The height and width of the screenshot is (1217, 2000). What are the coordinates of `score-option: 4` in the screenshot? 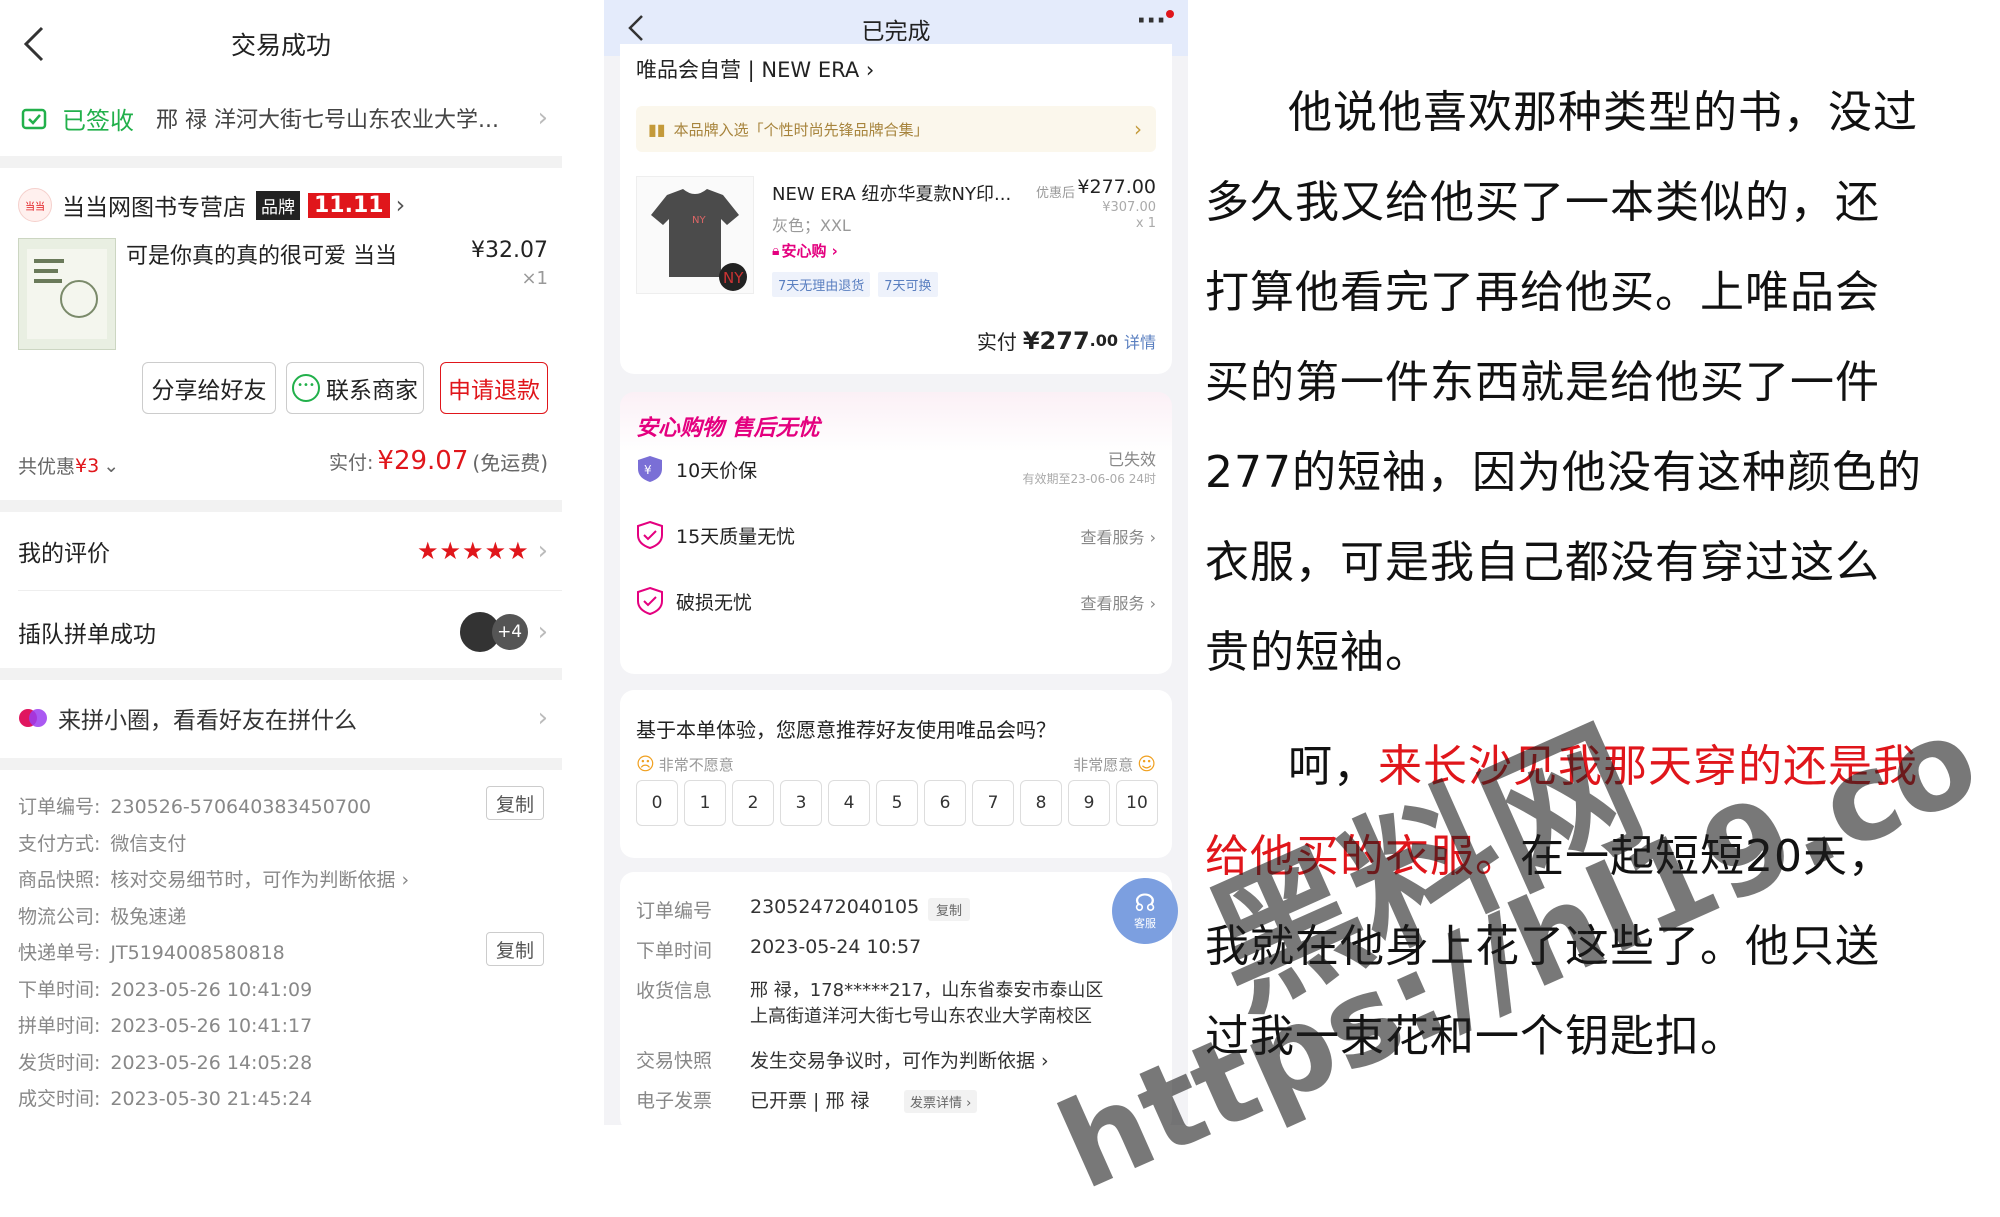 It's located at (849, 803).